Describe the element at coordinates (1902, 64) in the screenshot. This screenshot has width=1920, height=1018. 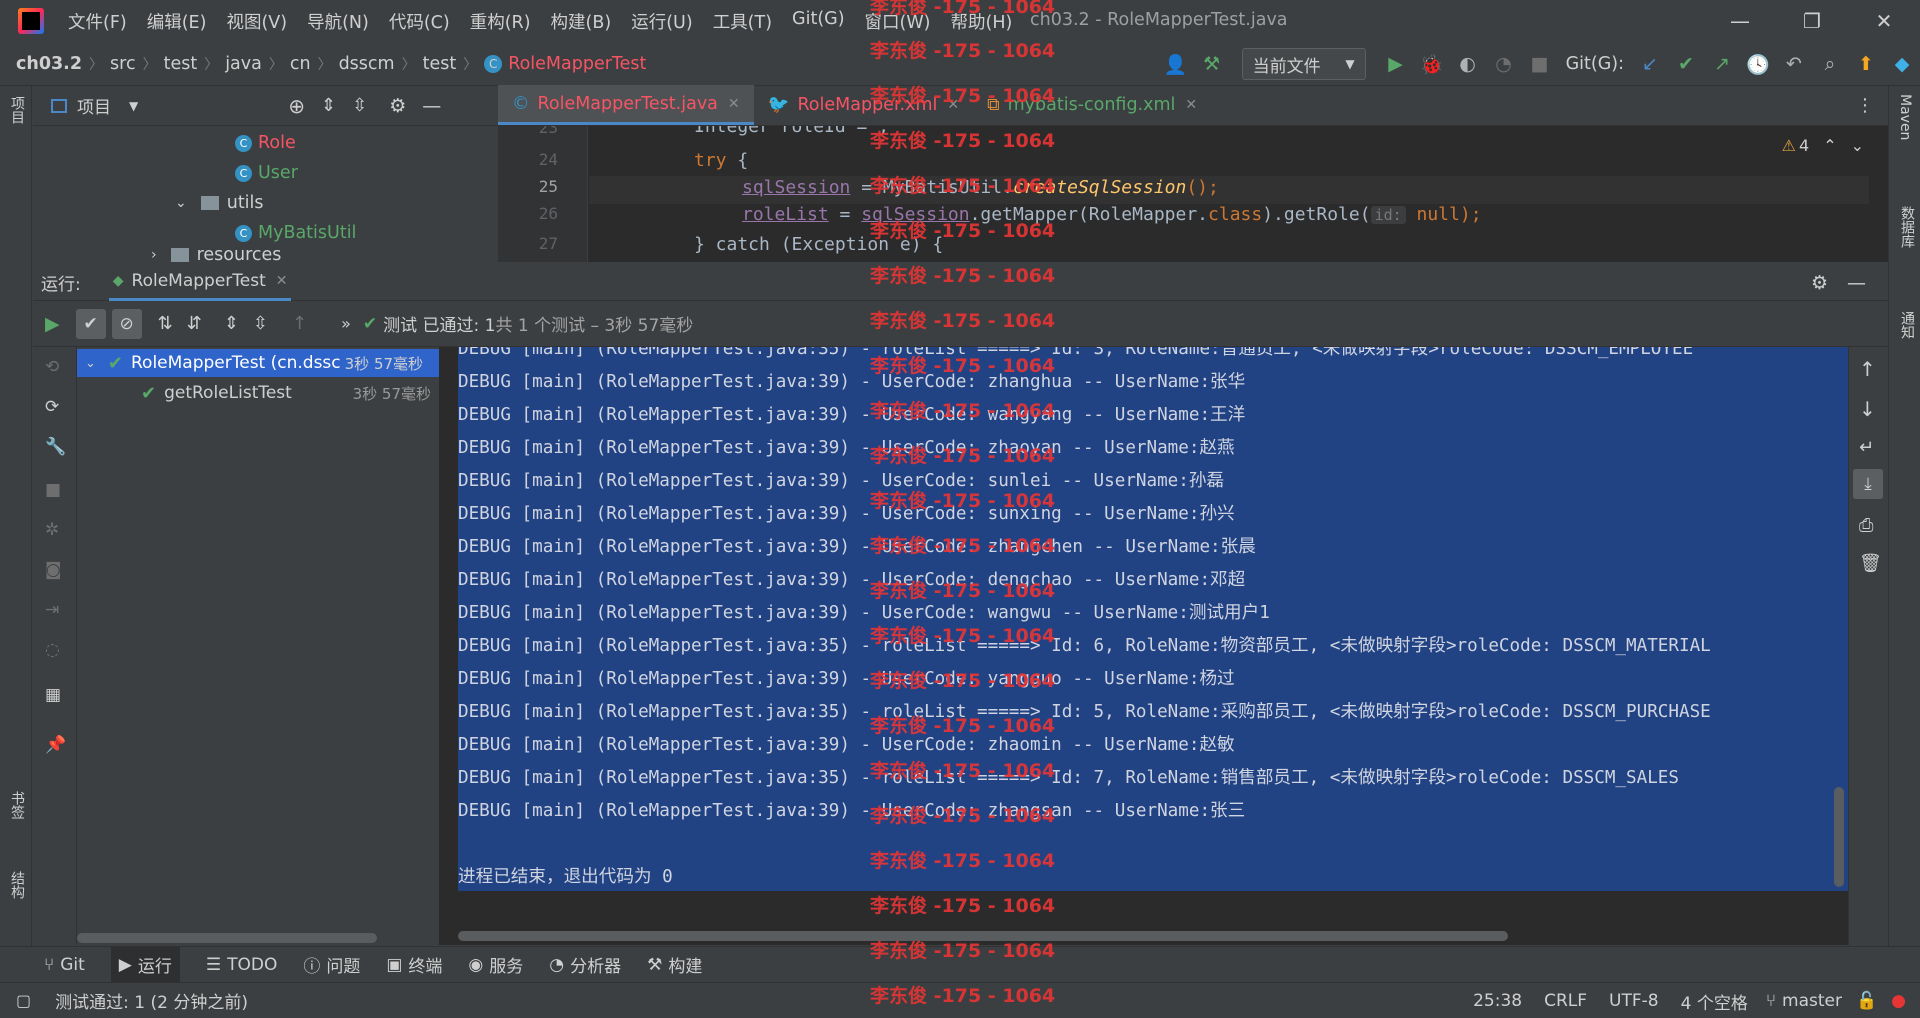
I see `jetbrains-icon: ◆` at that location.